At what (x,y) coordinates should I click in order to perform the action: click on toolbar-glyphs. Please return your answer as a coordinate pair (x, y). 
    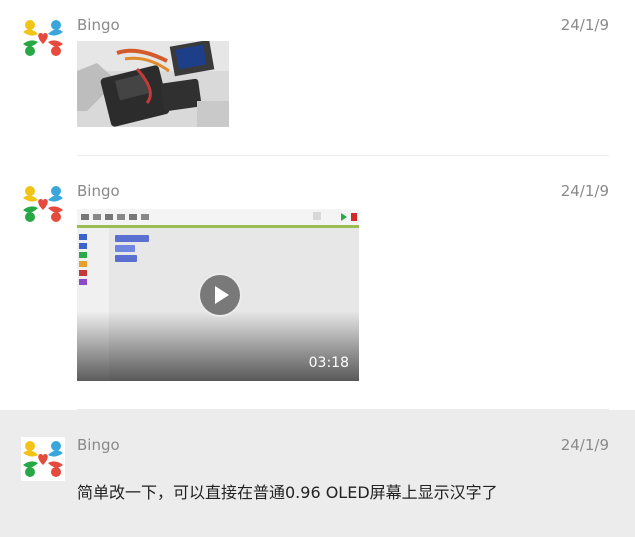
    Looking at the image, I should click on (219, 216).